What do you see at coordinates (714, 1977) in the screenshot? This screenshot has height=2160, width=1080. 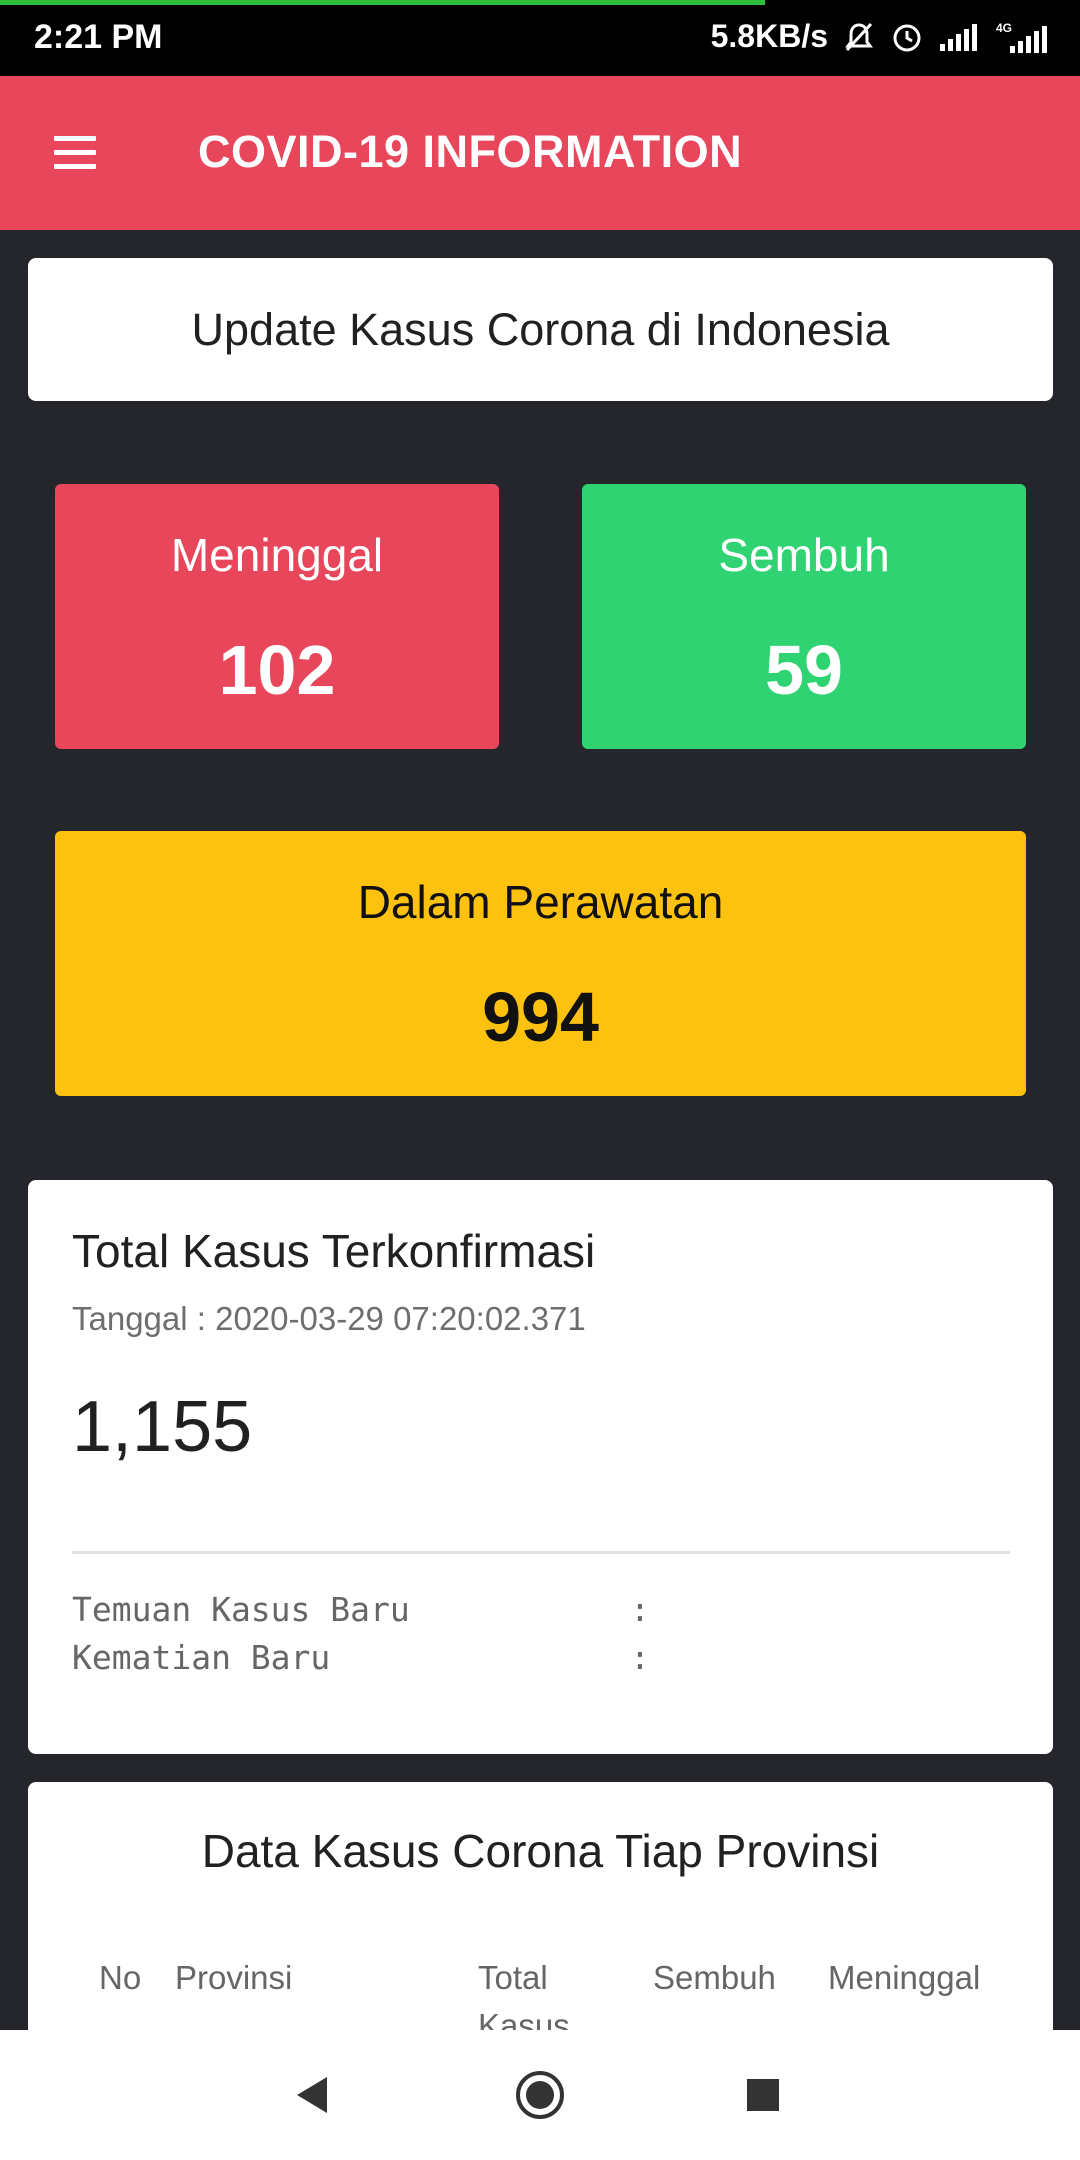 I see `table-header-sembuh: Sembuh` at bounding box center [714, 1977].